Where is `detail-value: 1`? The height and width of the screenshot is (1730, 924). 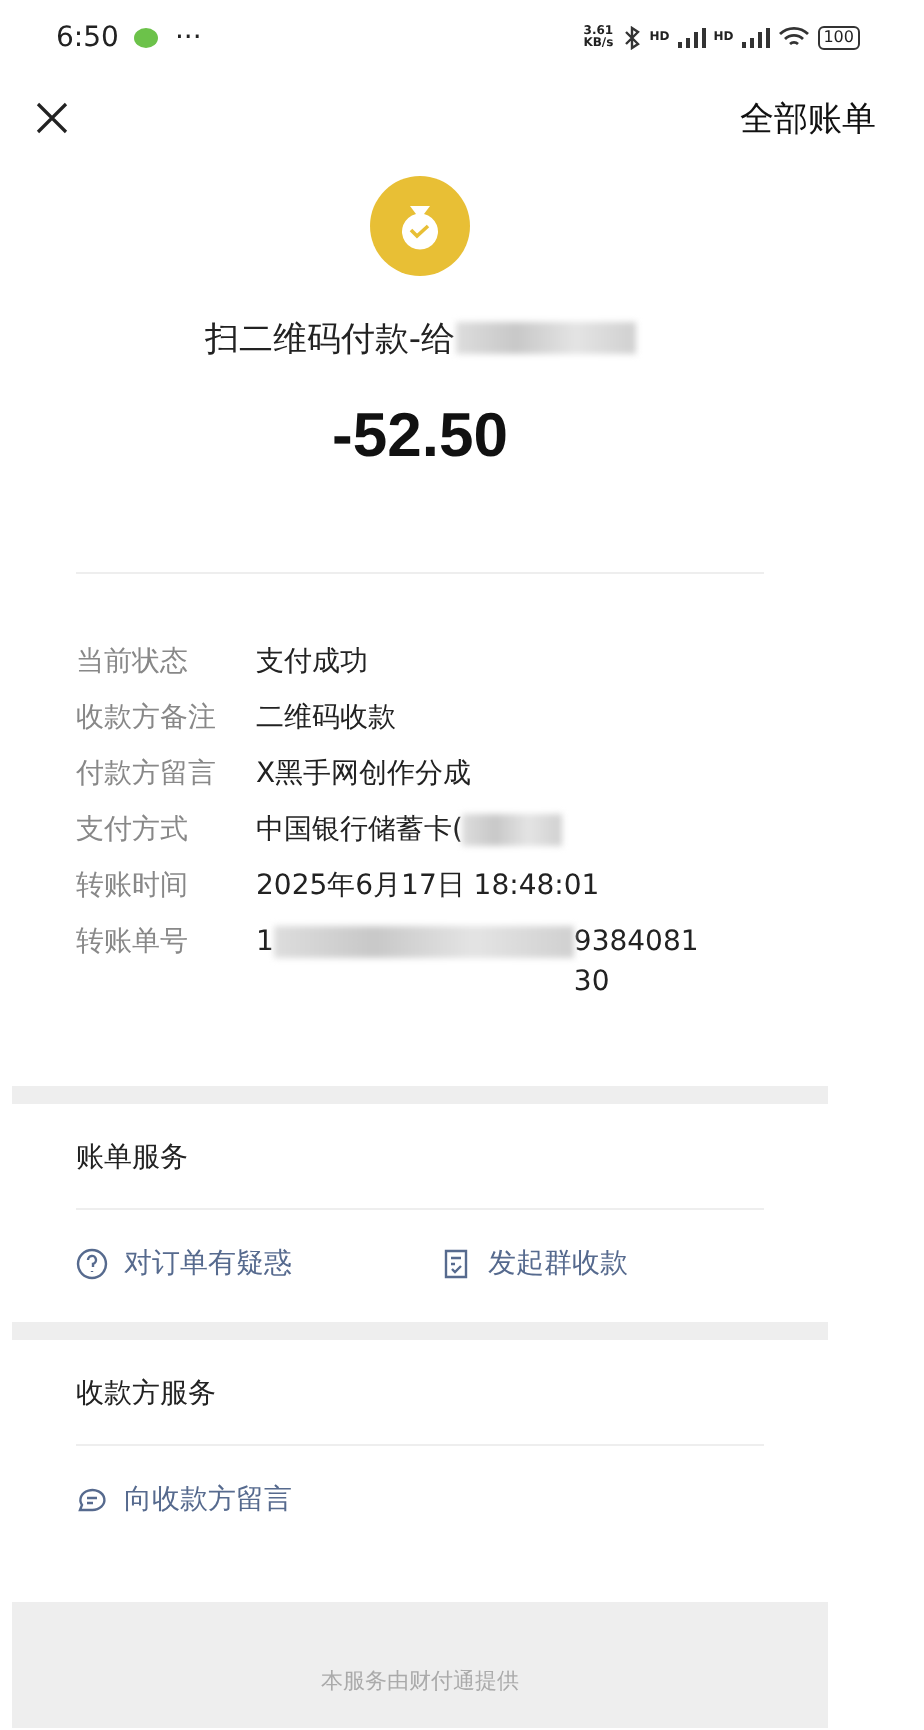
detail-value: 1 is located at coordinates (265, 943).